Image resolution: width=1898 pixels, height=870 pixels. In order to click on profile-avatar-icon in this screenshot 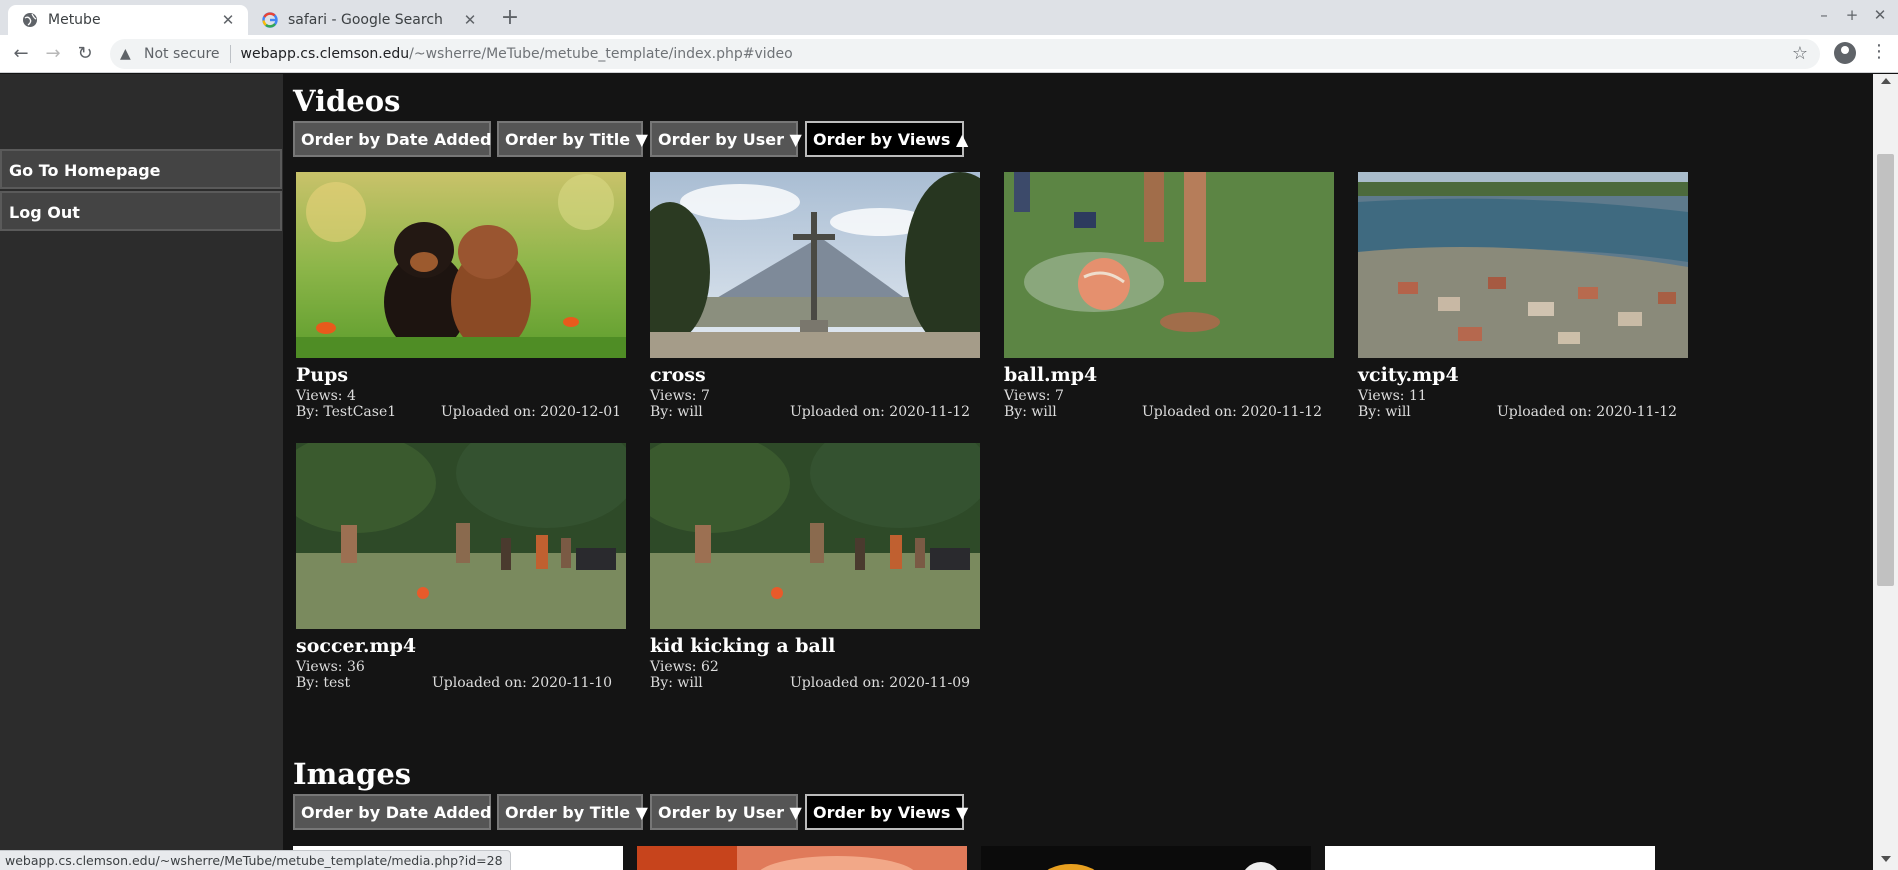, I will do `click(1845, 53)`.